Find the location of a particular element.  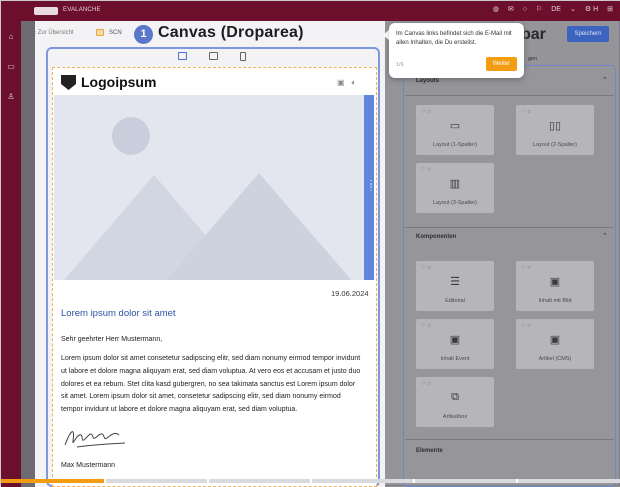

settings-icon: ⊞ is located at coordinates (610, 9).